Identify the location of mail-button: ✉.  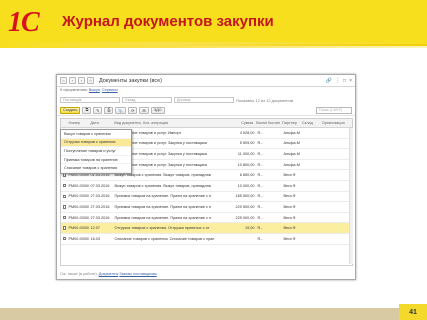
(144, 110).